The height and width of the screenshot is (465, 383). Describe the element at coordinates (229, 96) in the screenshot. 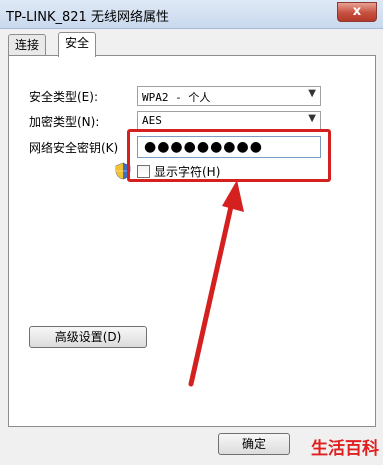

I see `security-type-select: WPA2 - 个人 ▼` at that location.